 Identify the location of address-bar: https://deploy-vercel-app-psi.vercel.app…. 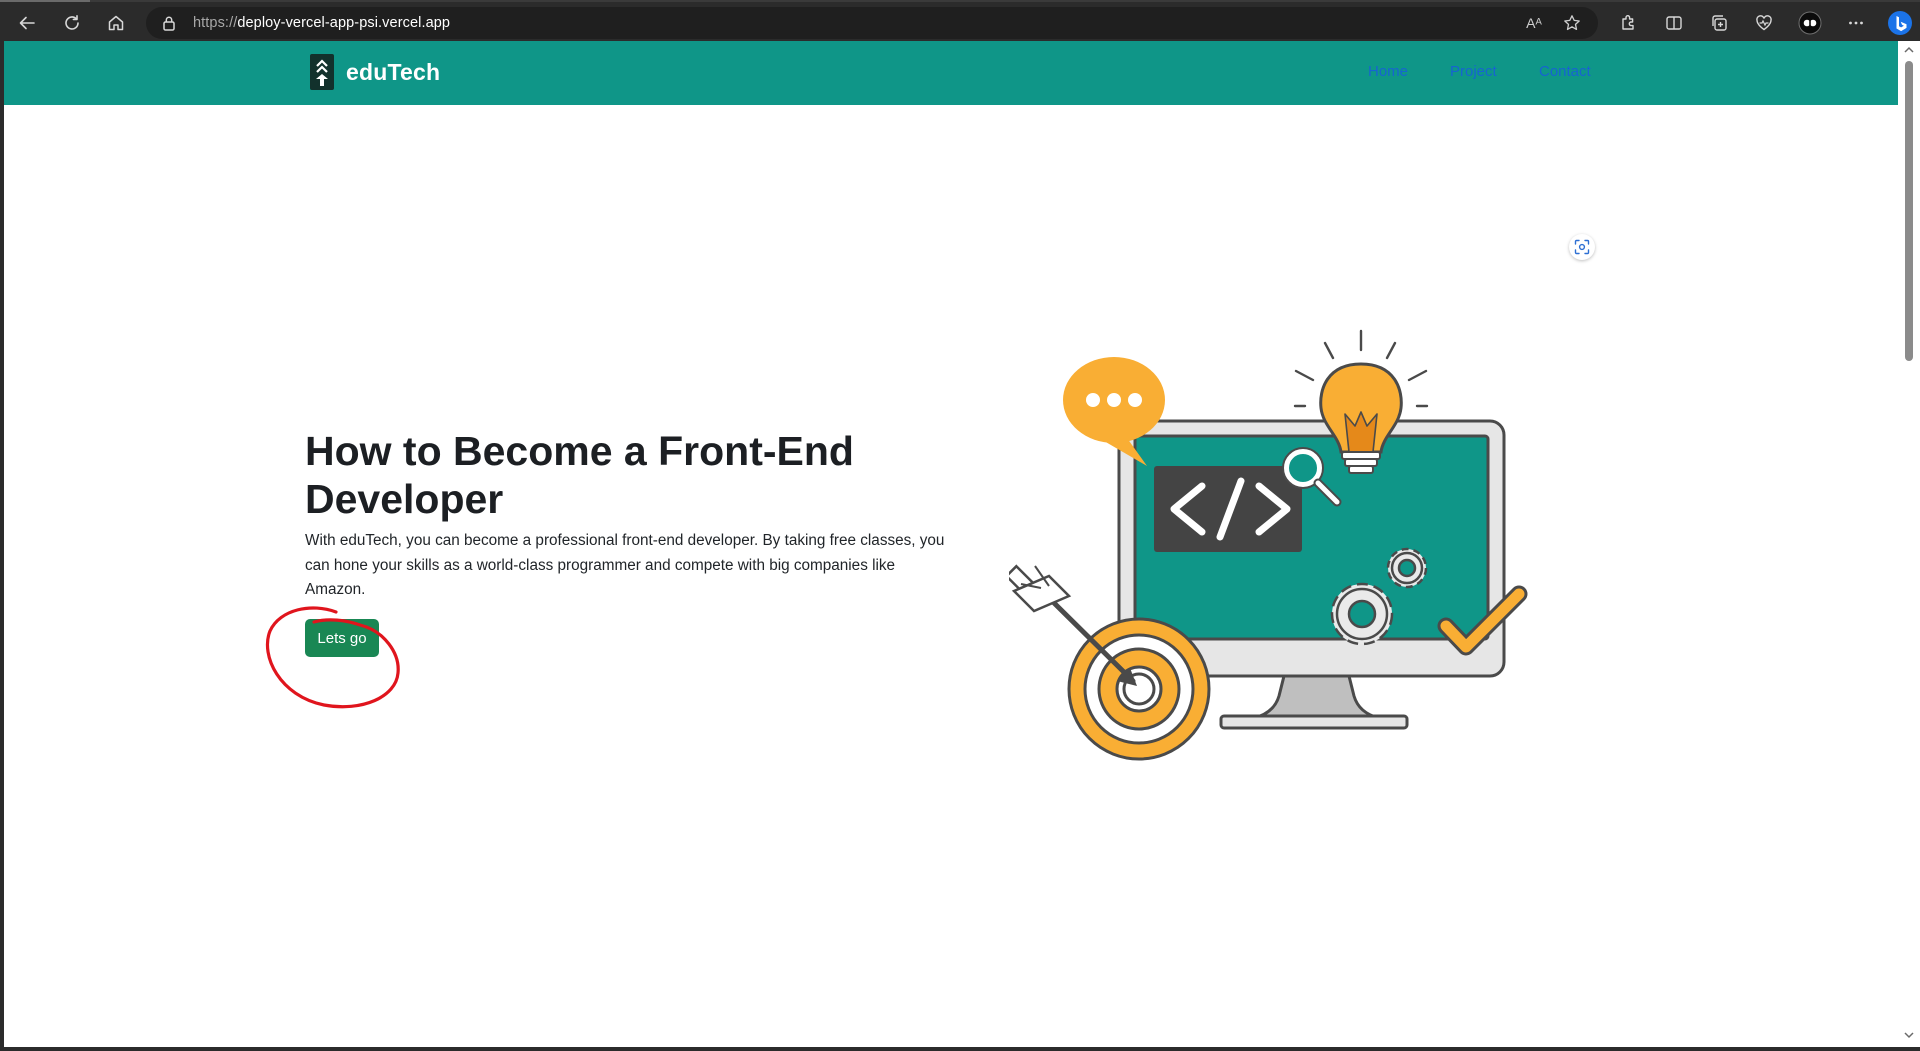
(872, 23).